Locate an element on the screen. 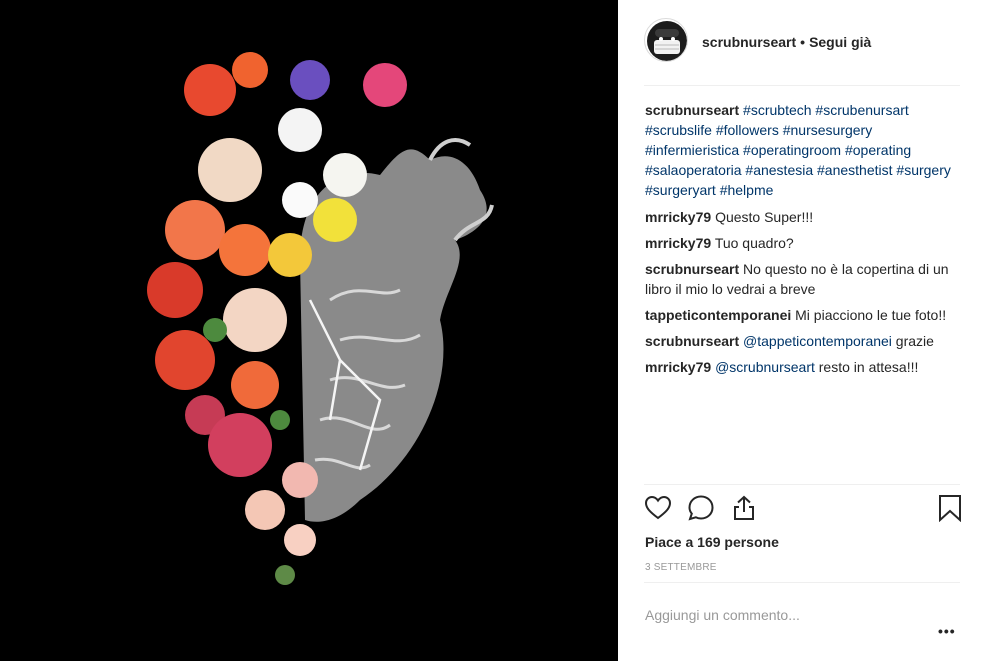  hashtag-link: #surgeryart is located at coordinates (680, 190).